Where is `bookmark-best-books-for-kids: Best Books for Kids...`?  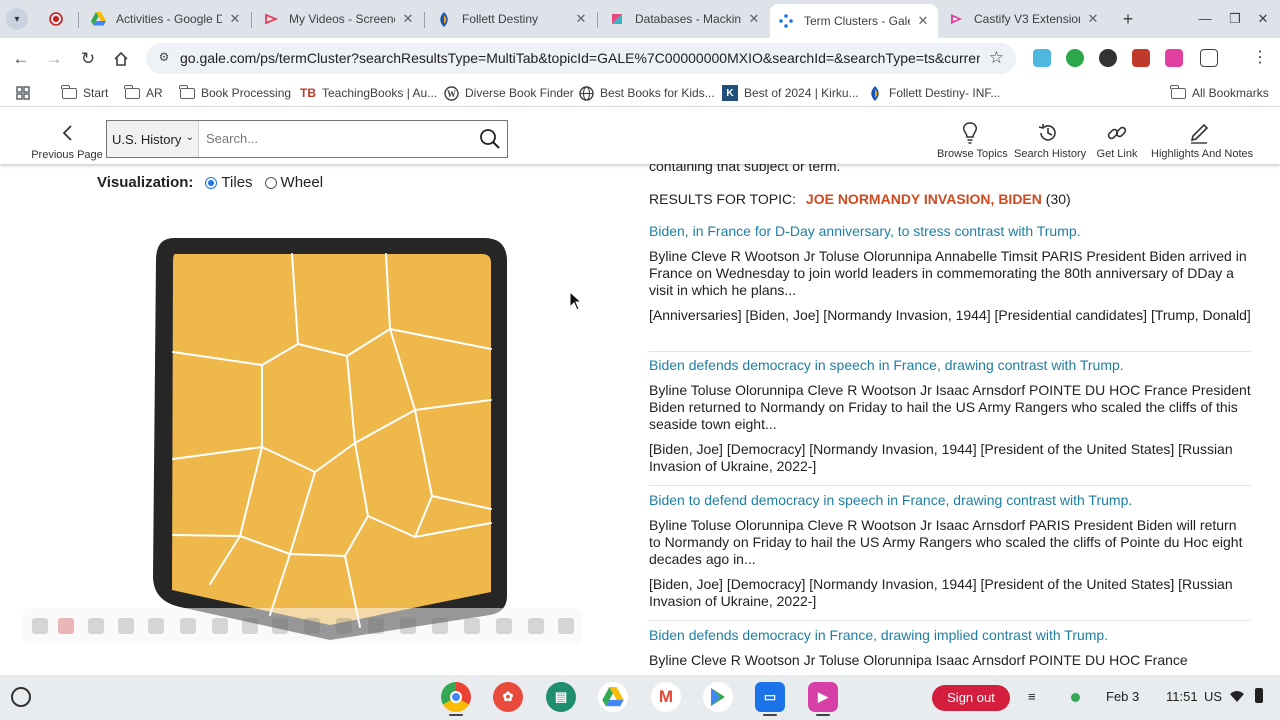
bookmark-best-books-for-kids: Best Books for Kids... is located at coordinates (646, 93).